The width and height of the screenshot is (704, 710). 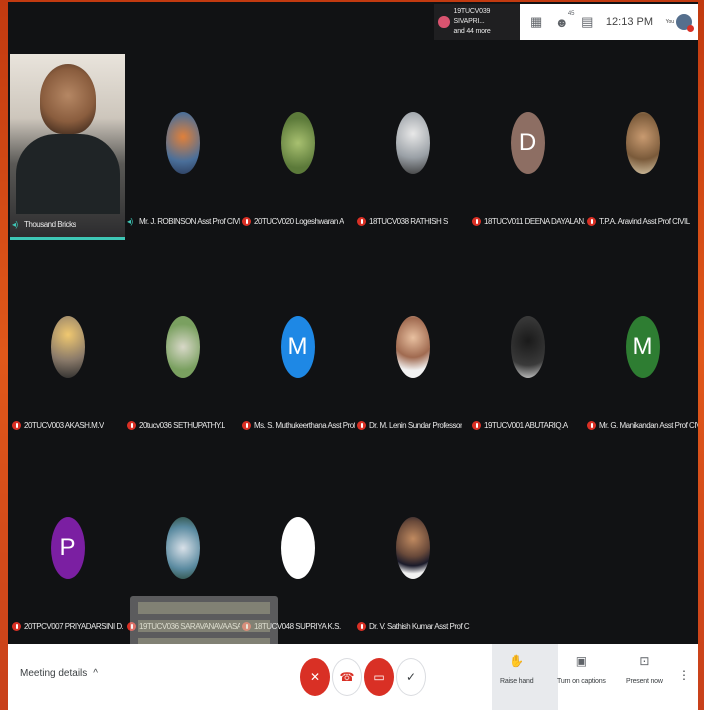 I want to click on present-icon: ⊡, so click(x=644, y=661).